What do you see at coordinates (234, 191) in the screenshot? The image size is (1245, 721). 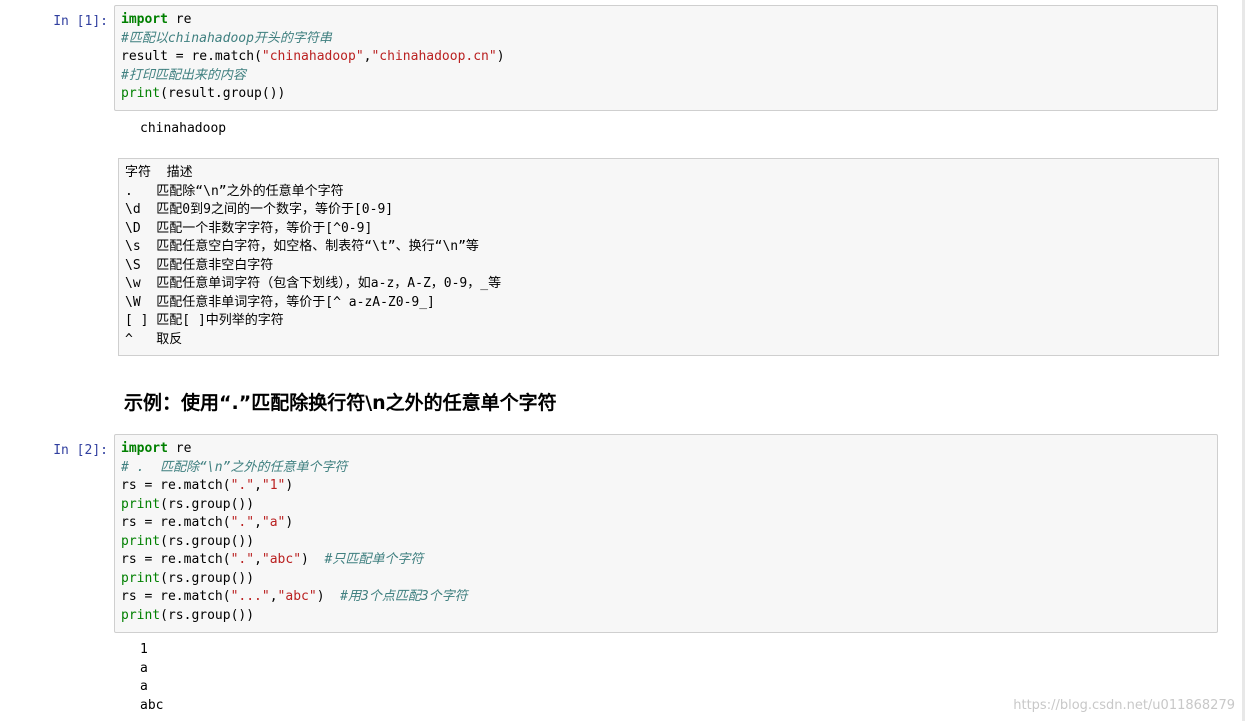 I see `table-row: . 匹配除“\n”之外的任意单个字符` at bounding box center [234, 191].